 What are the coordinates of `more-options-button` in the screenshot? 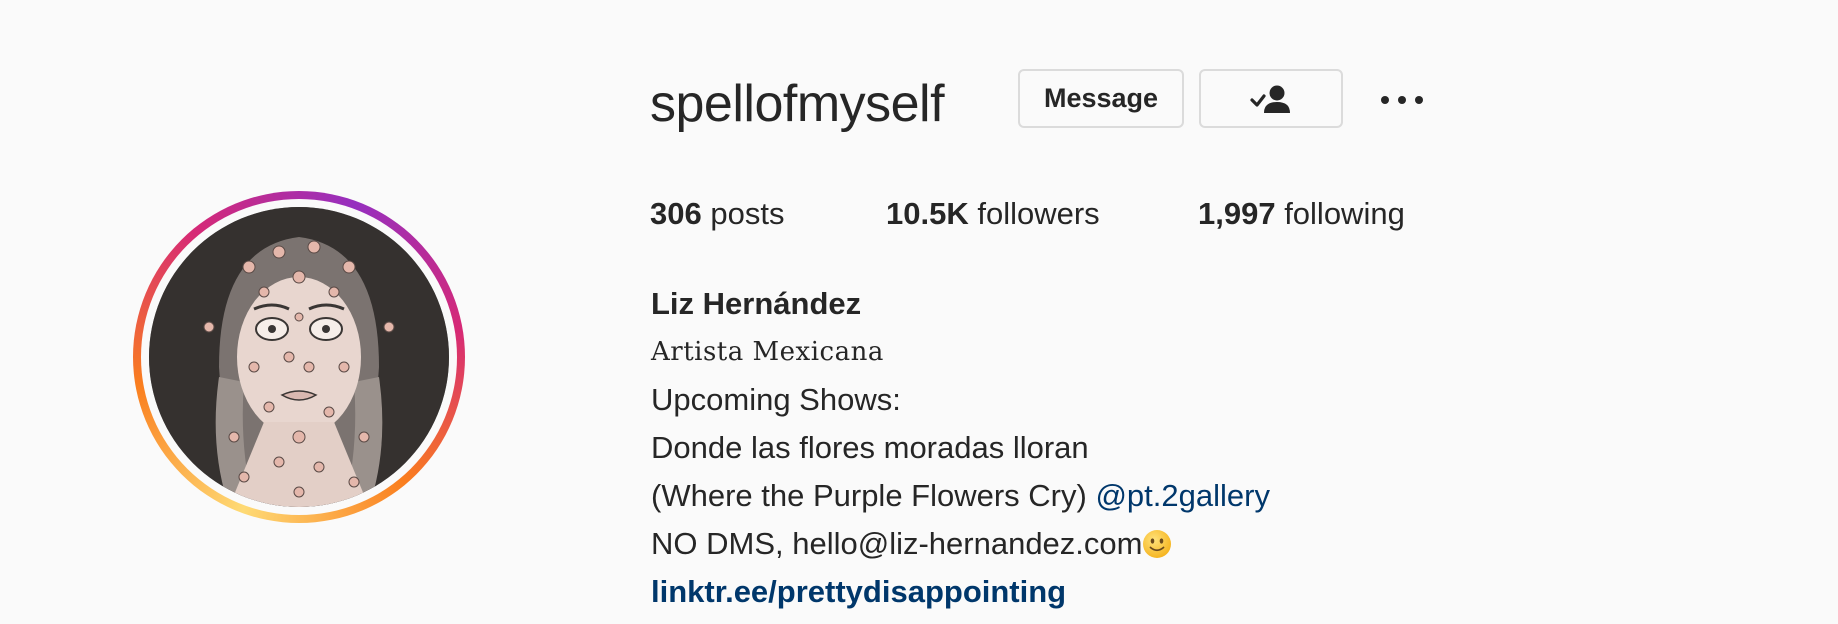 It's located at (1402, 100).